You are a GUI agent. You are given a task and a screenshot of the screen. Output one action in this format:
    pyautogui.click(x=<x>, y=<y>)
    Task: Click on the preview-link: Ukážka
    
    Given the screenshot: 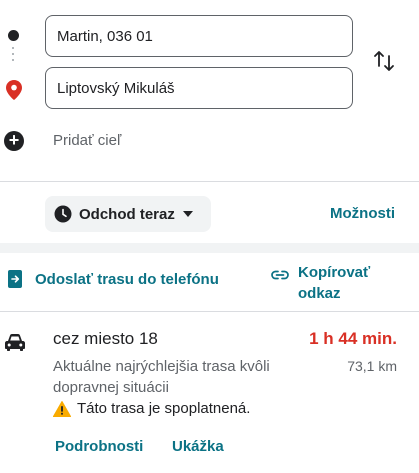 What is the action you would take?
    pyautogui.click(x=198, y=446)
    